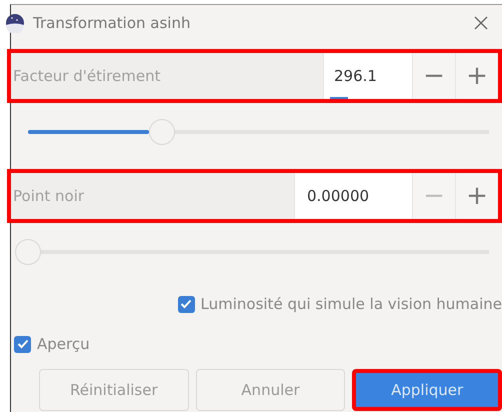 The width and height of the screenshot is (502, 412). Describe the element at coordinates (63, 344) in the screenshot. I see `checkbox-label: Aperçu` at that location.